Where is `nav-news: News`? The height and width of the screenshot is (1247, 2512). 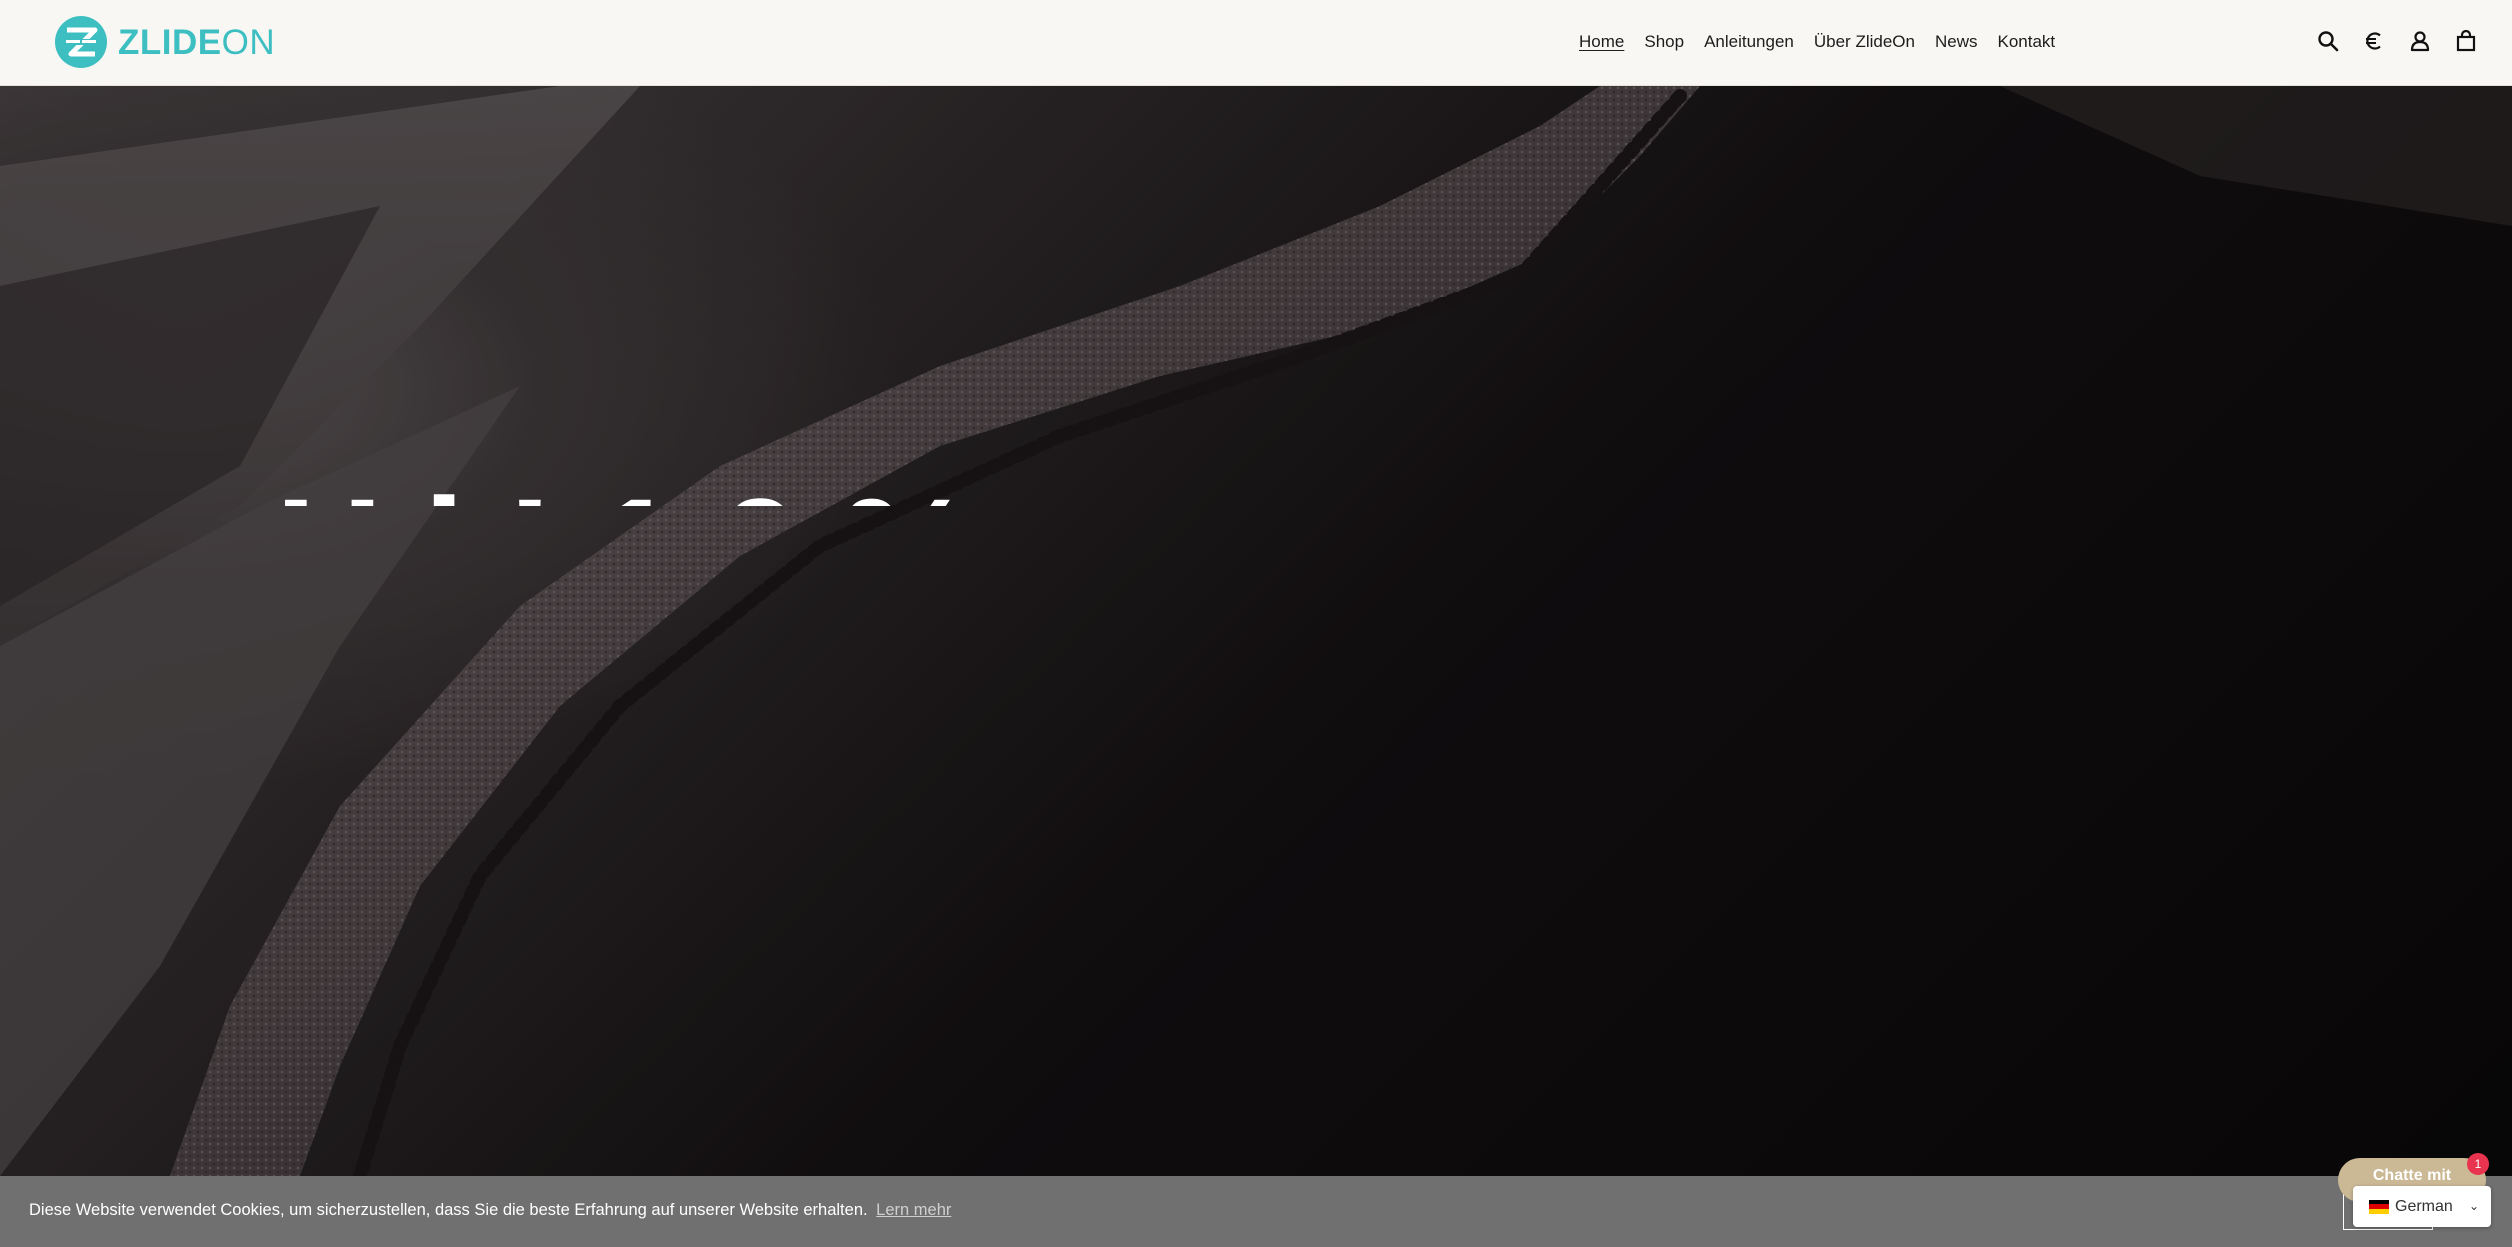
nav-news: News is located at coordinates (1956, 42).